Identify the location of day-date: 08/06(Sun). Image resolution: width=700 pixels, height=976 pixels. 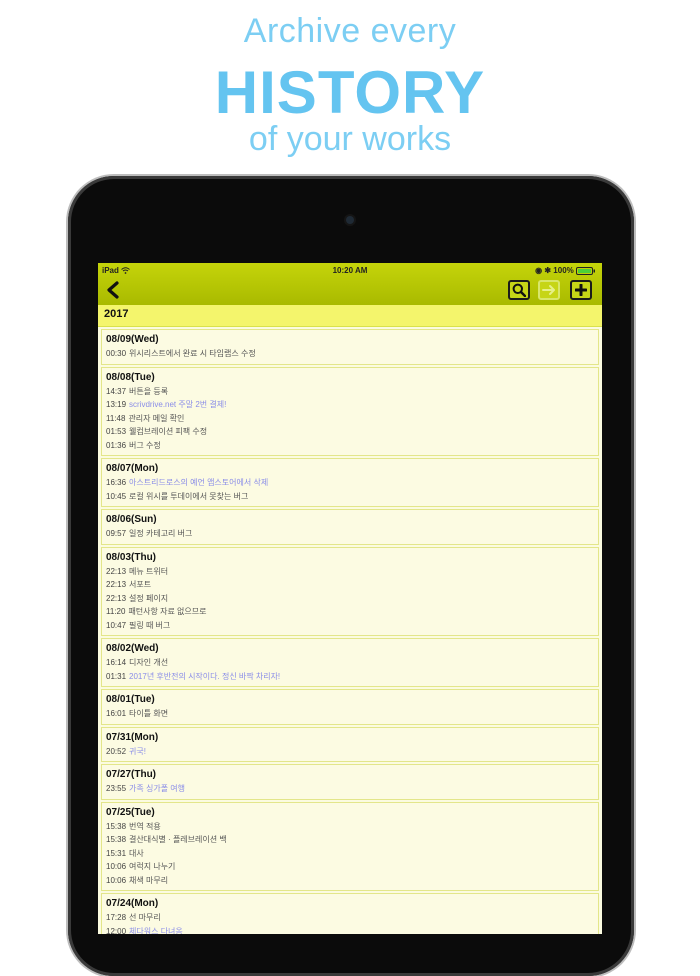
(131, 519).